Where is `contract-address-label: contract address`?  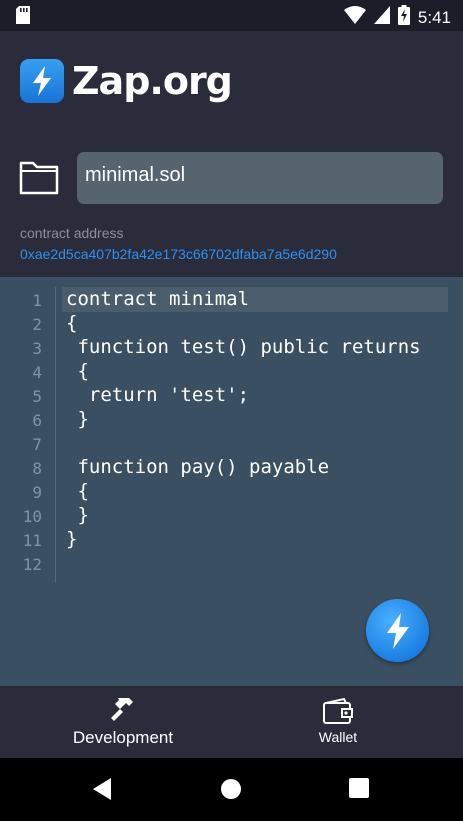 contract-address-label: contract address is located at coordinates (72, 233).